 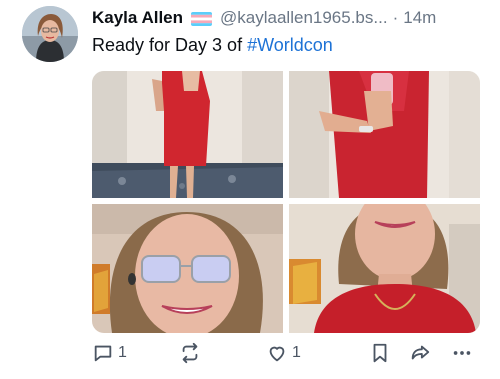 I want to click on bookmark-icon, so click(x=380, y=353).